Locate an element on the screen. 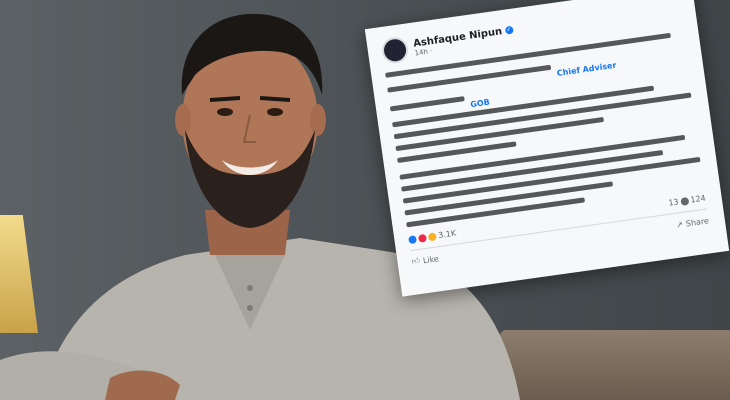 The image size is (730, 400). verified-badge-icon: ✓ is located at coordinates (509, 30).